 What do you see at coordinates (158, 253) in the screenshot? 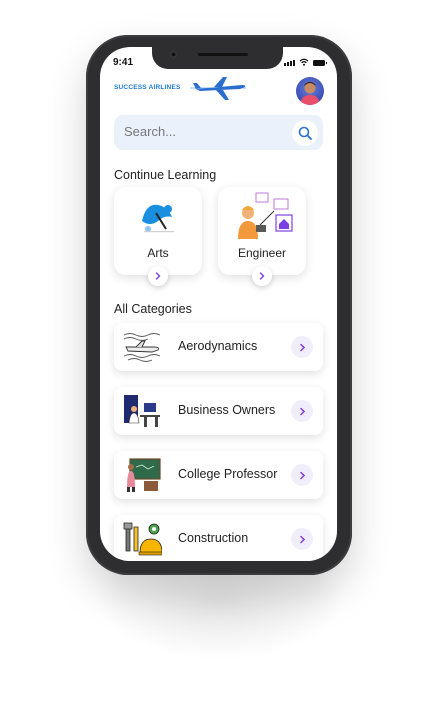
I see `course-label: Arts` at bounding box center [158, 253].